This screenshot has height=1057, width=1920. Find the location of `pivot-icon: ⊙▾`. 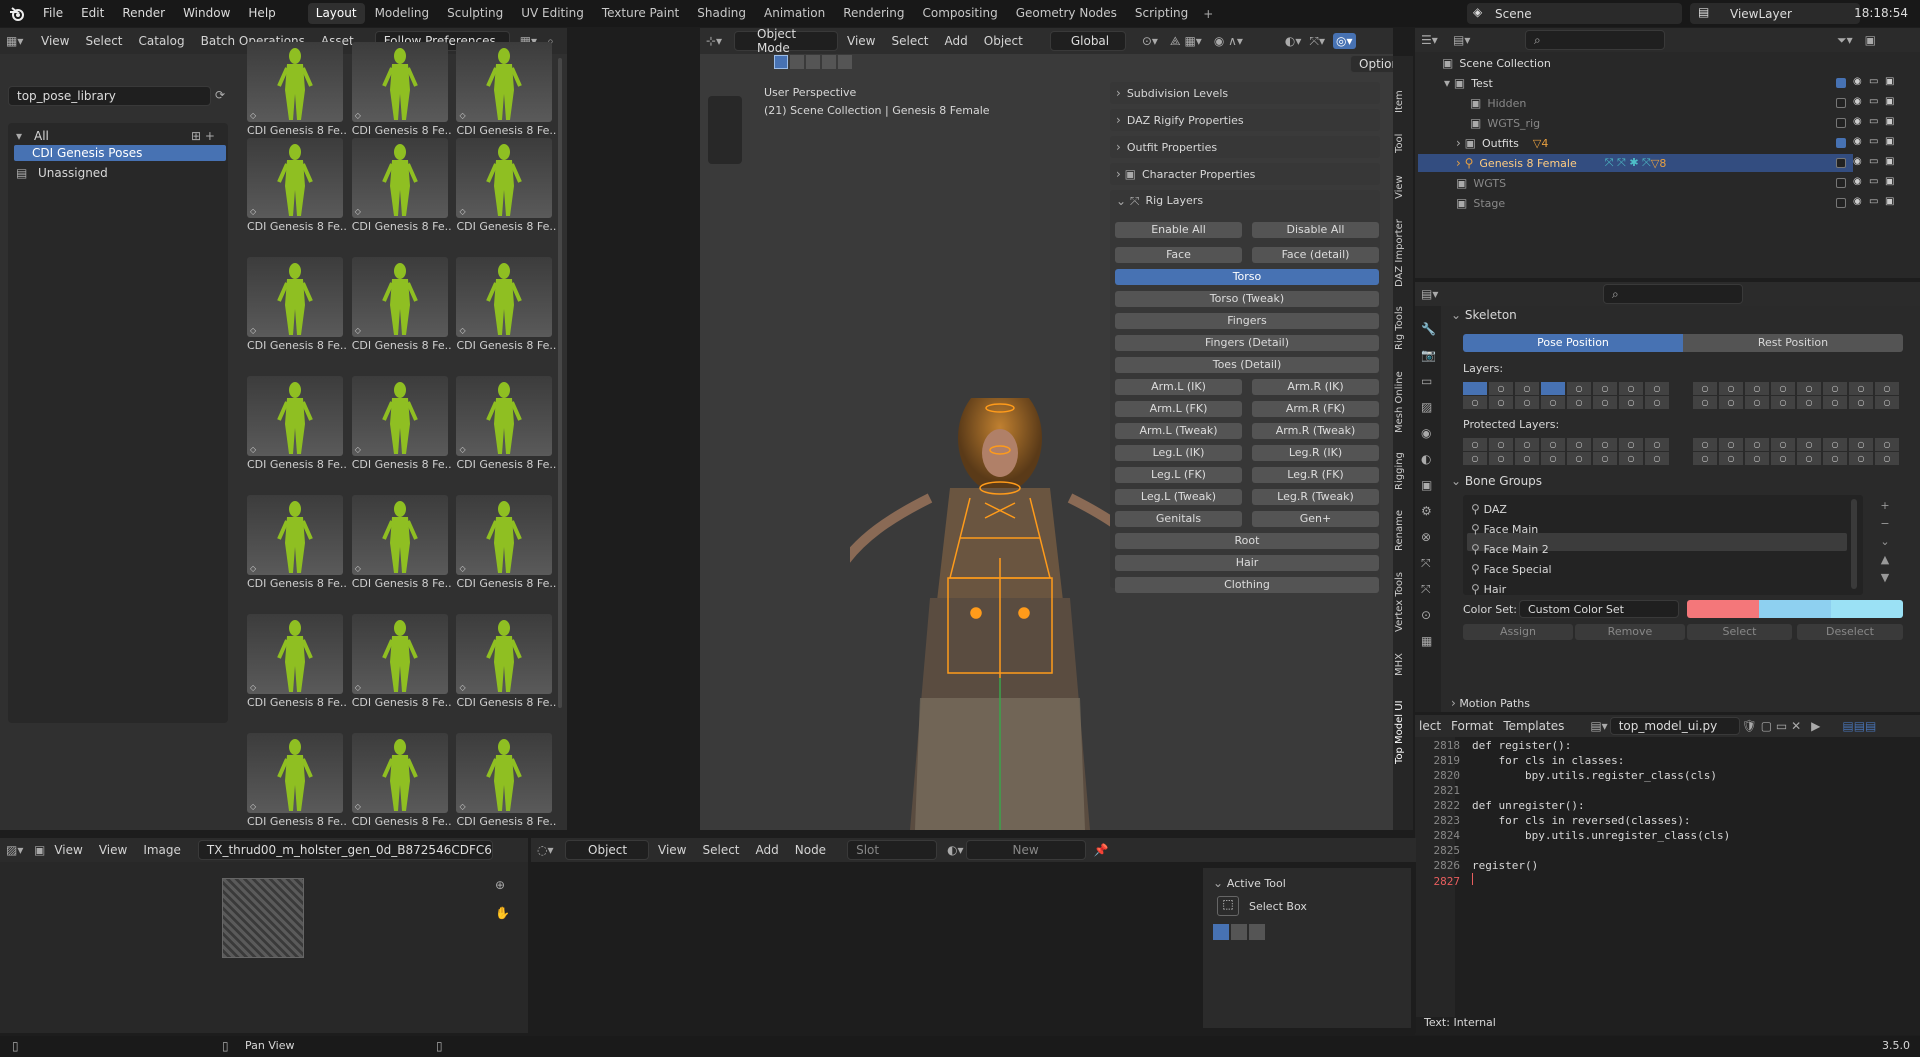

pivot-icon: ⊙▾ is located at coordinates (1150, 41).